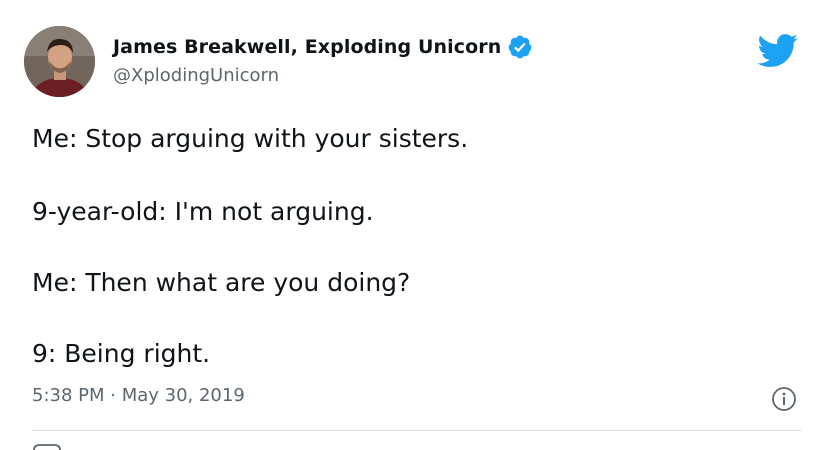 The height and width of the screenshot is (450, 828). I want to click on tweet-timestamp: 5:38 PM · May 30, 2019, so click(138, 395).